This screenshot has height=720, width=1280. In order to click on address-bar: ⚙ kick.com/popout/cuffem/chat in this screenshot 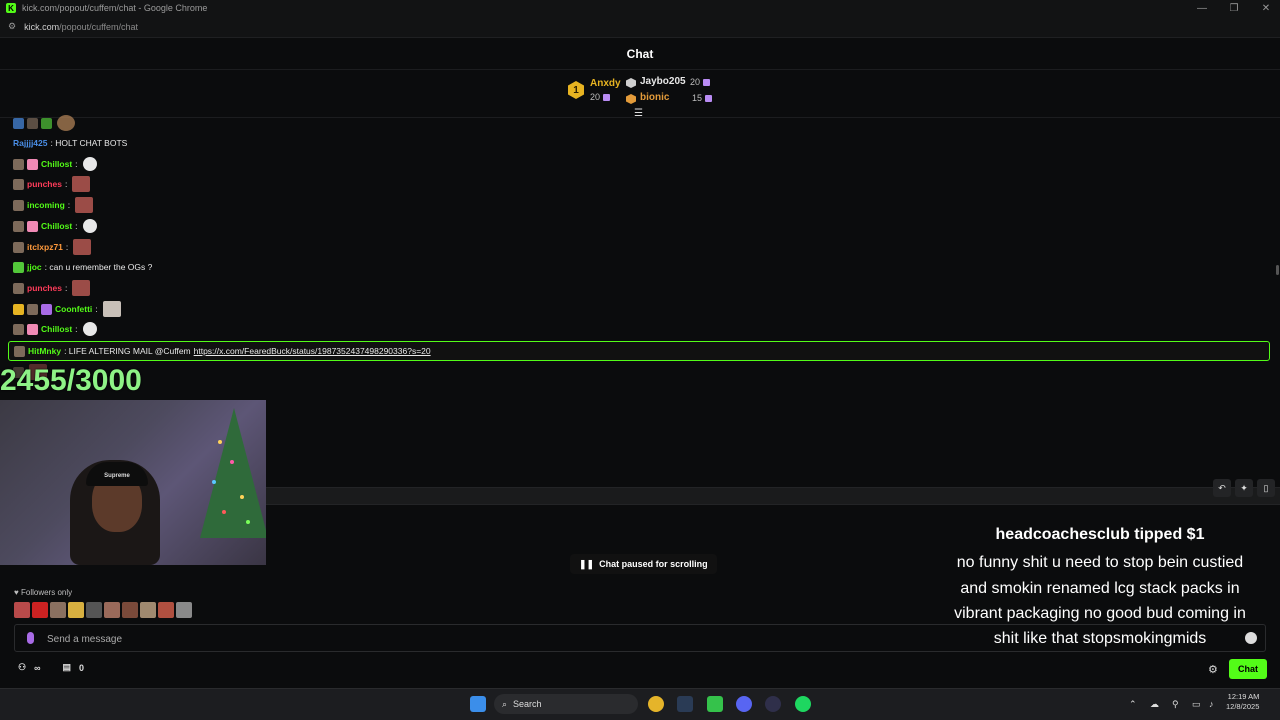, I will do `click(640, 27)`.